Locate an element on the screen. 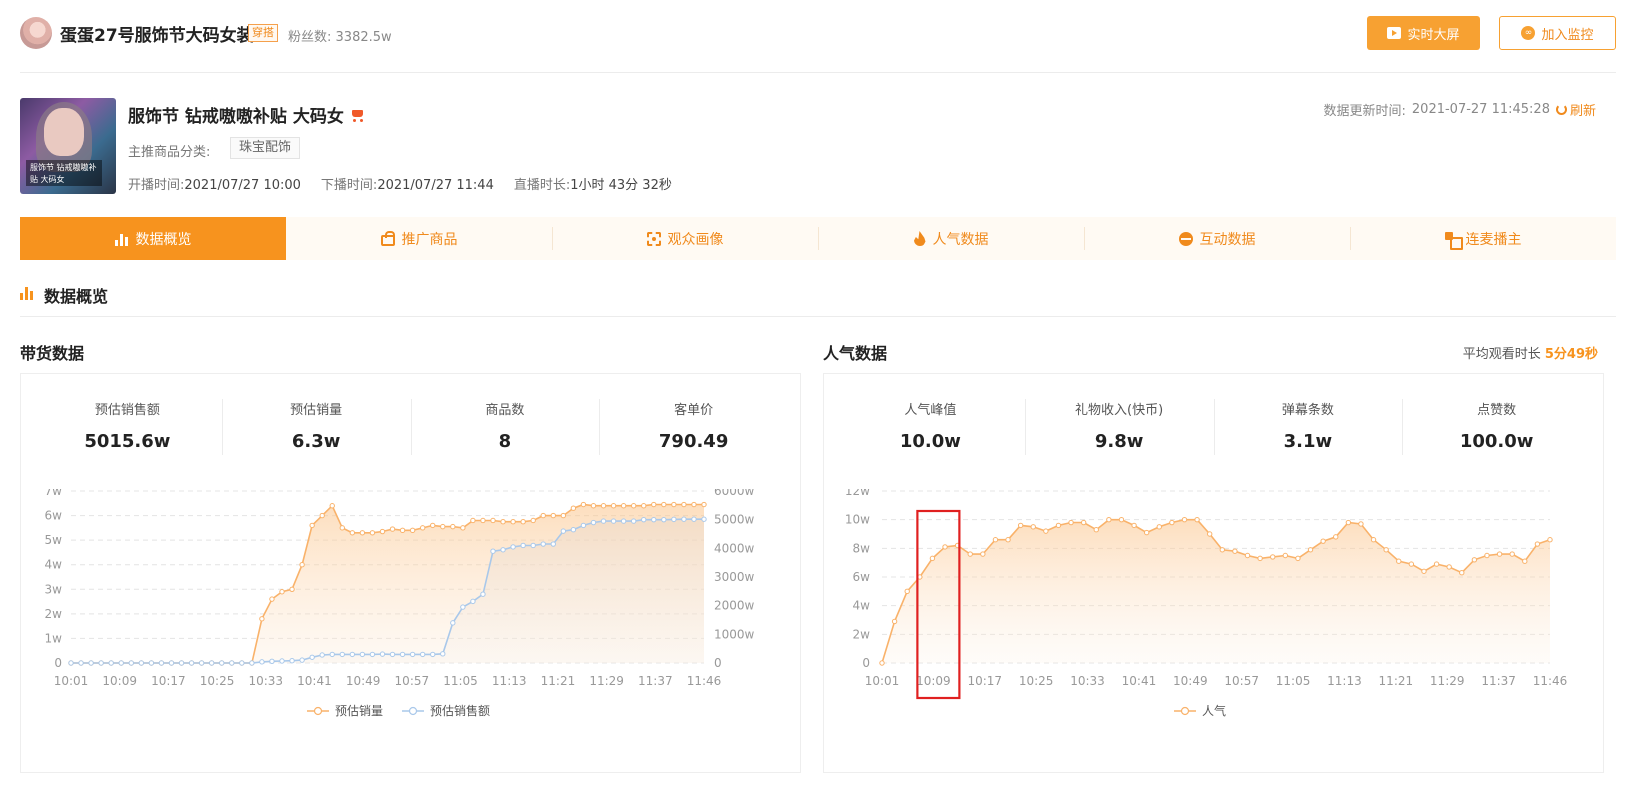 The height and width of the screenshot is (786, 1631). stat-label: 礼物收入(快币) is located at coordinates (1119, 410).